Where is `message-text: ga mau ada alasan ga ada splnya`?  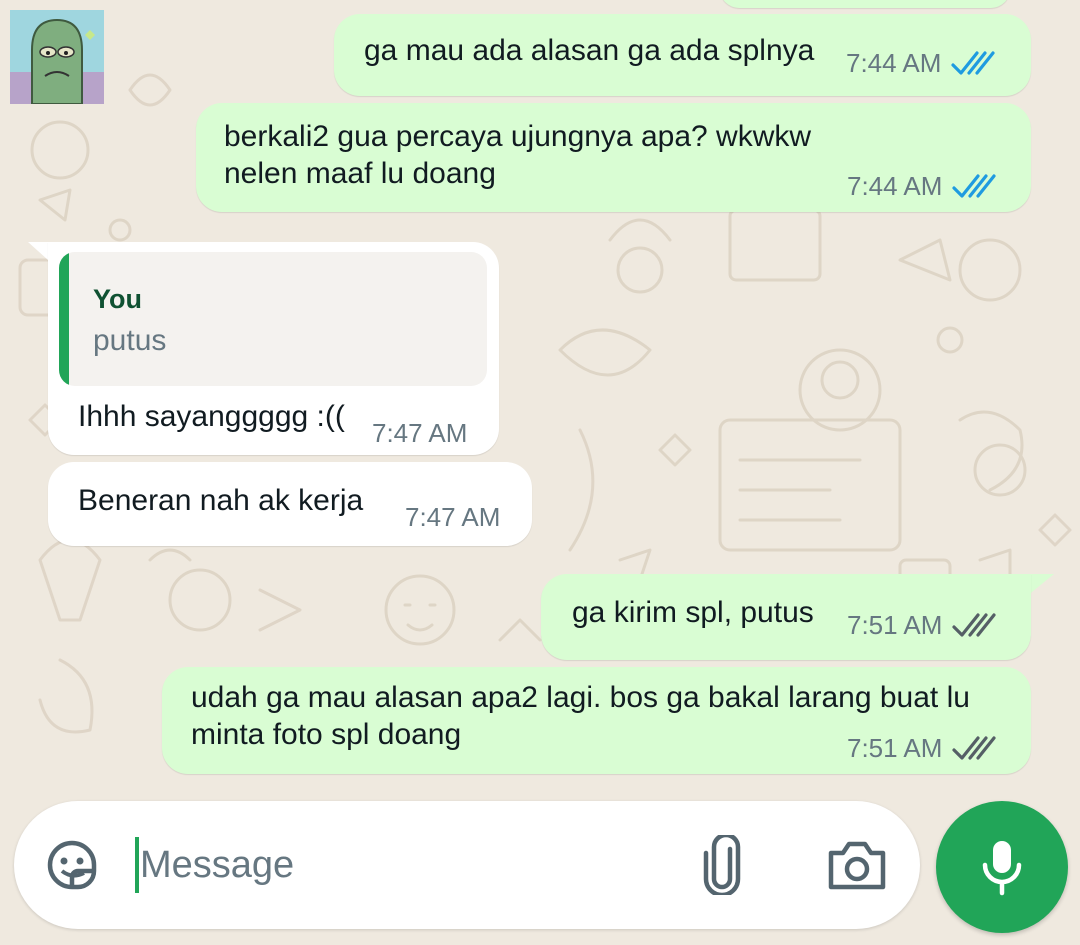 message-text: ga mau ada alasan ga ada splnya is located at coordinates (589, 50).